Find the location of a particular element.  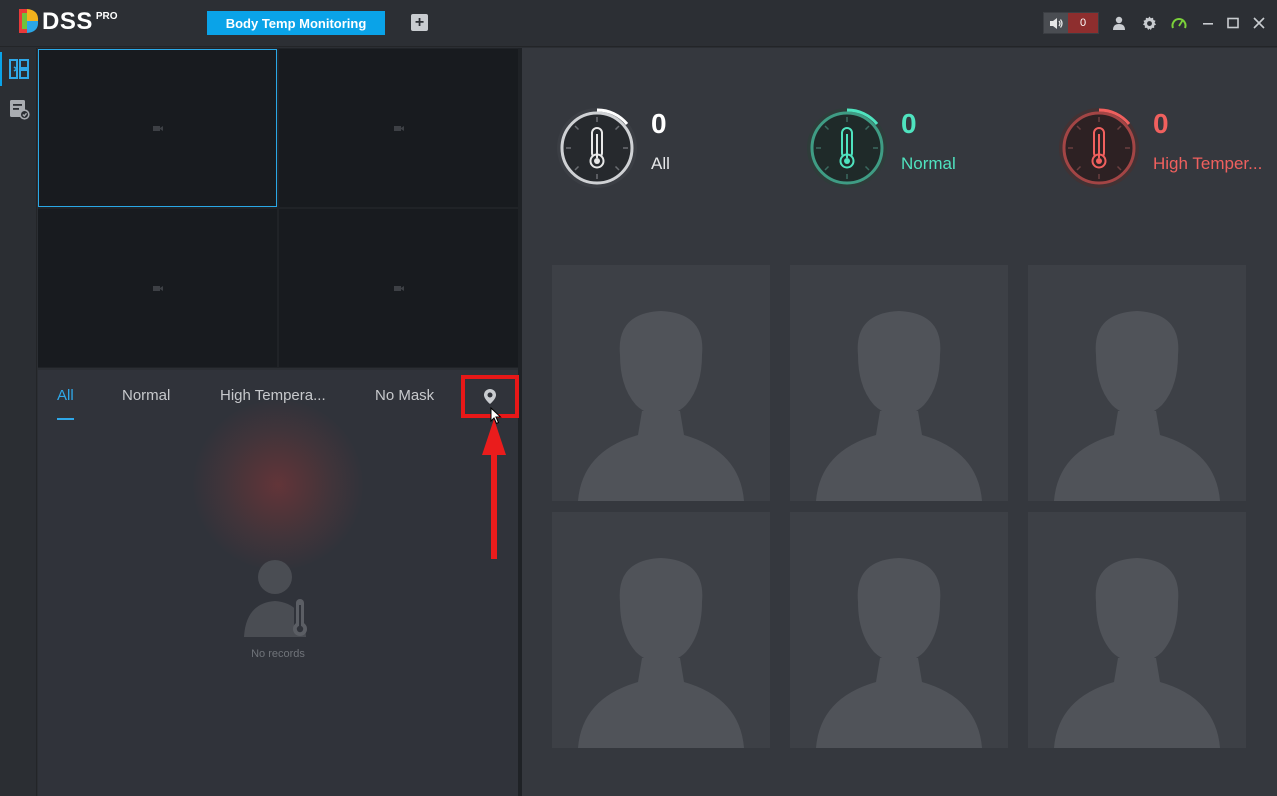

live-view-icon is located at coordinates (18, 69).